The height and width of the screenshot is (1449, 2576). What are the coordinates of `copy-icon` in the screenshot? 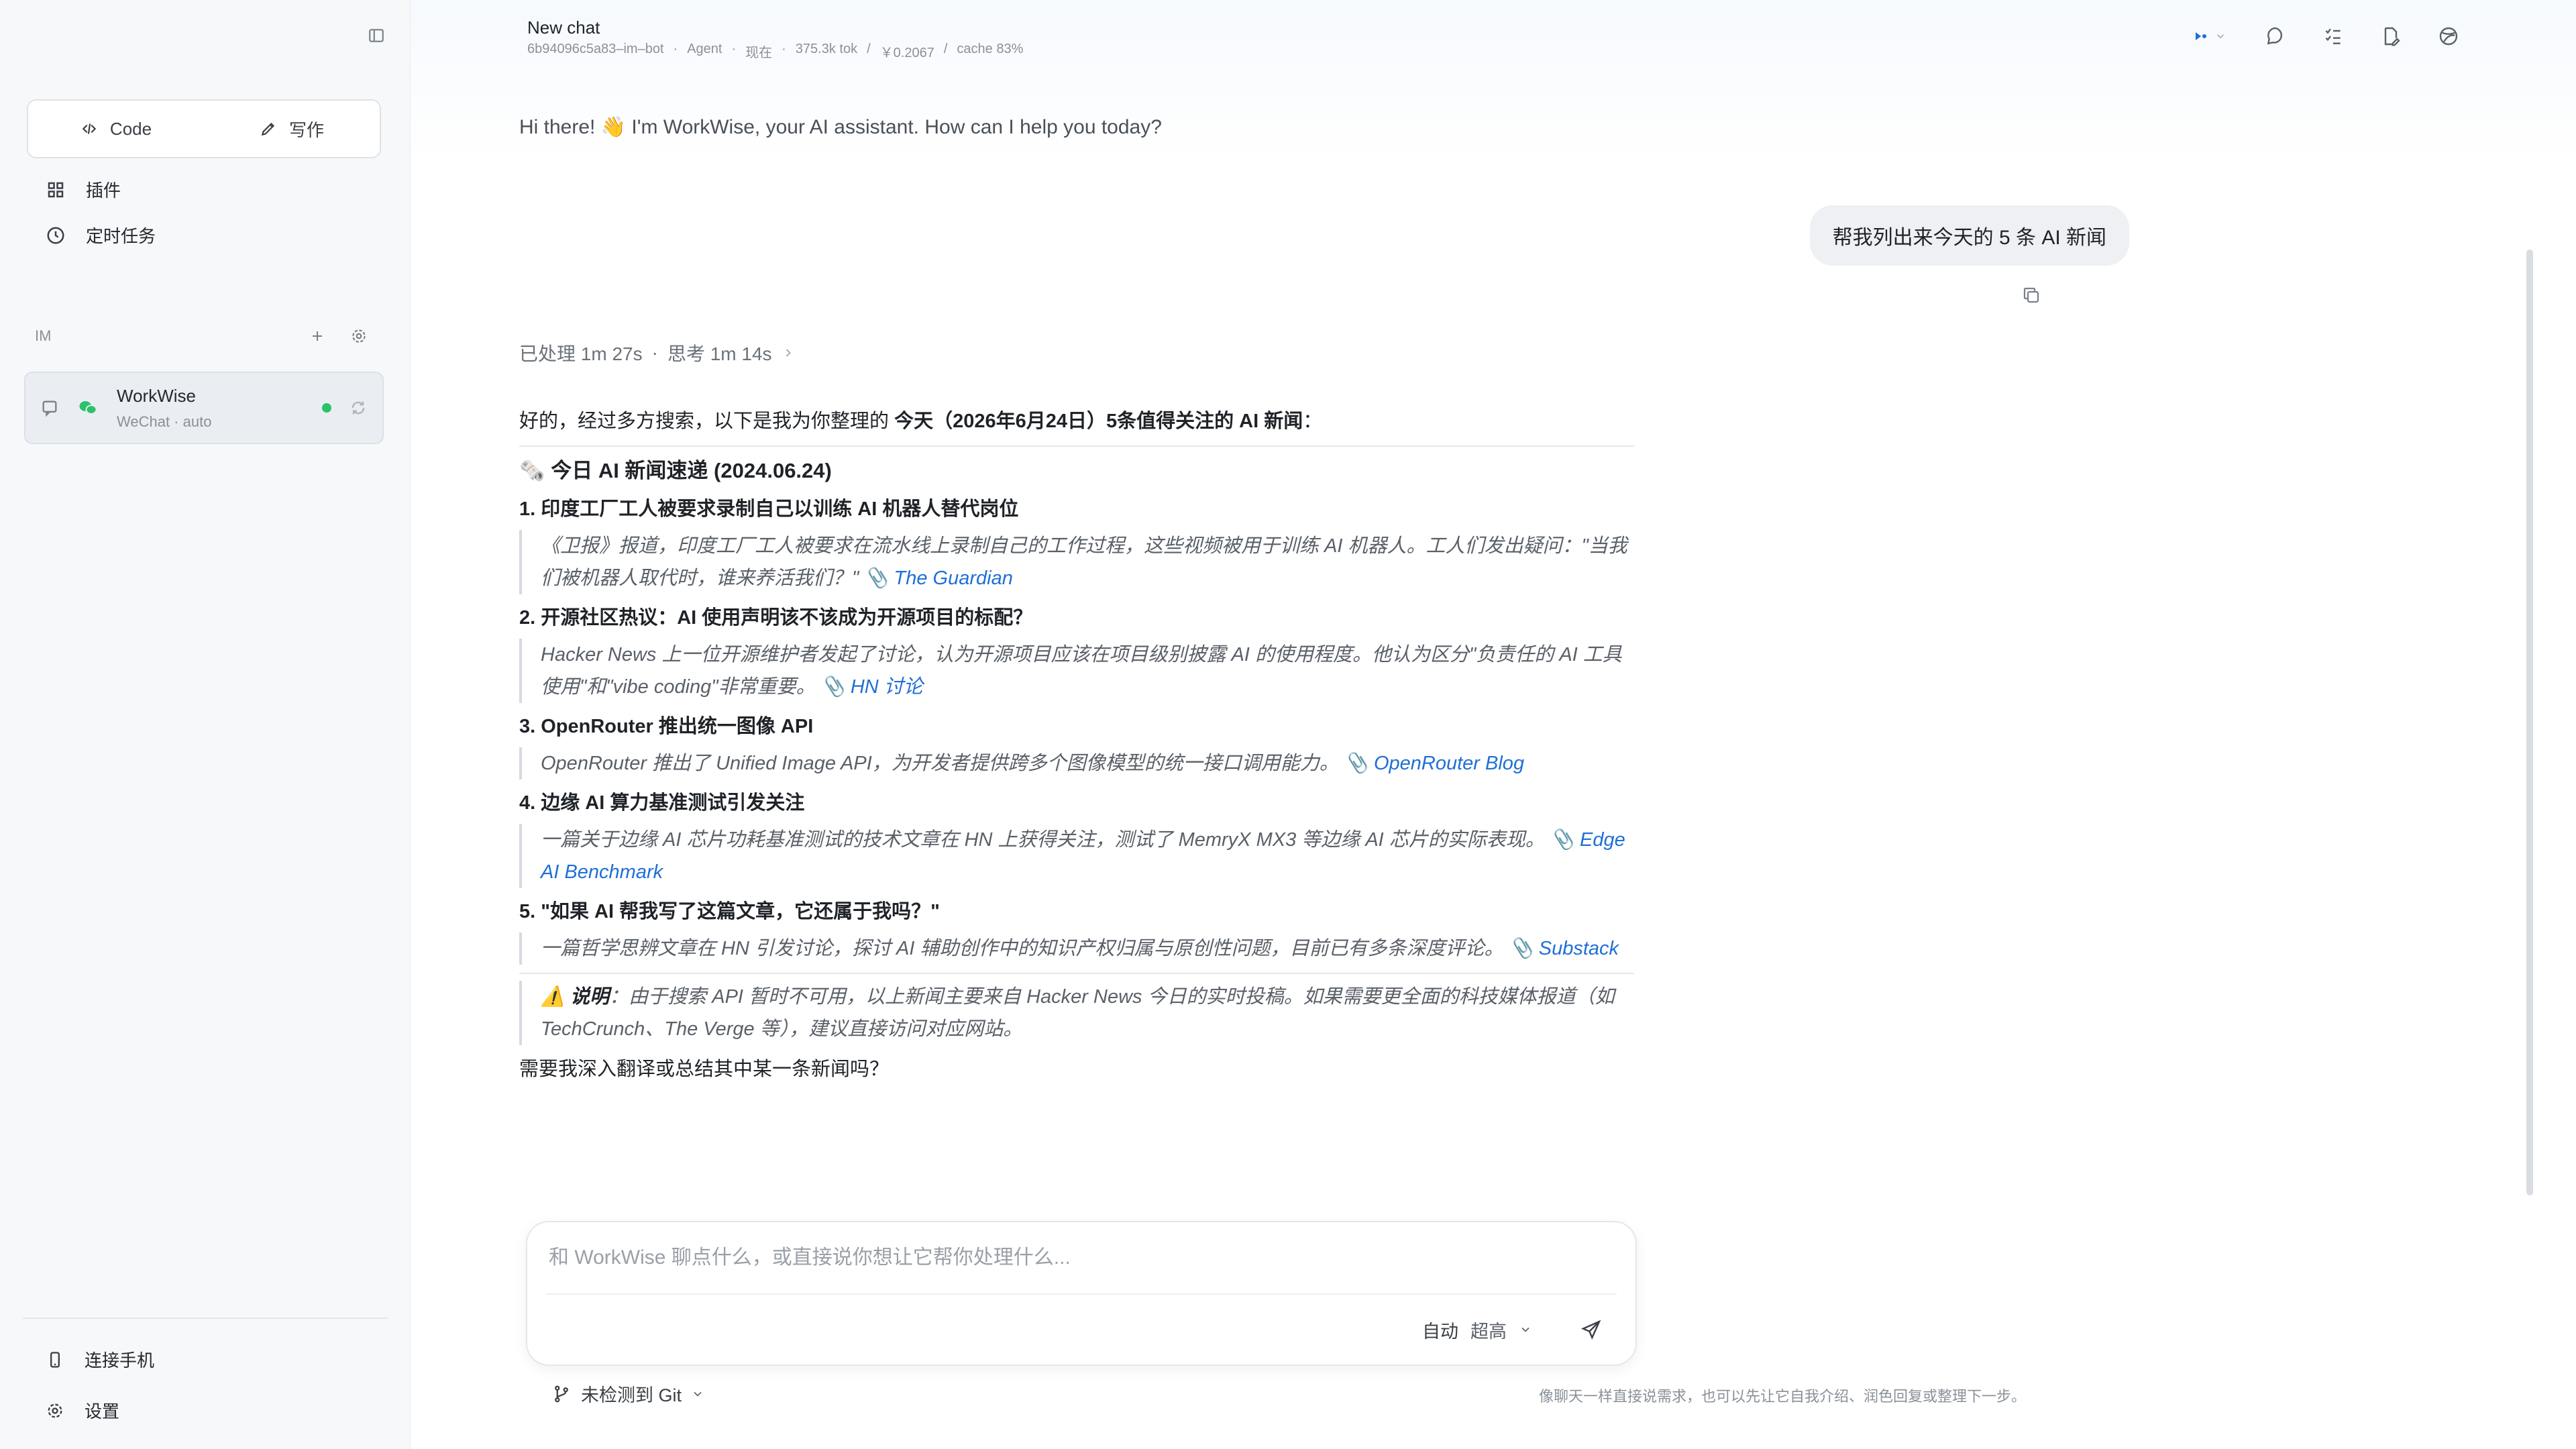 It's located at (2031, 295).